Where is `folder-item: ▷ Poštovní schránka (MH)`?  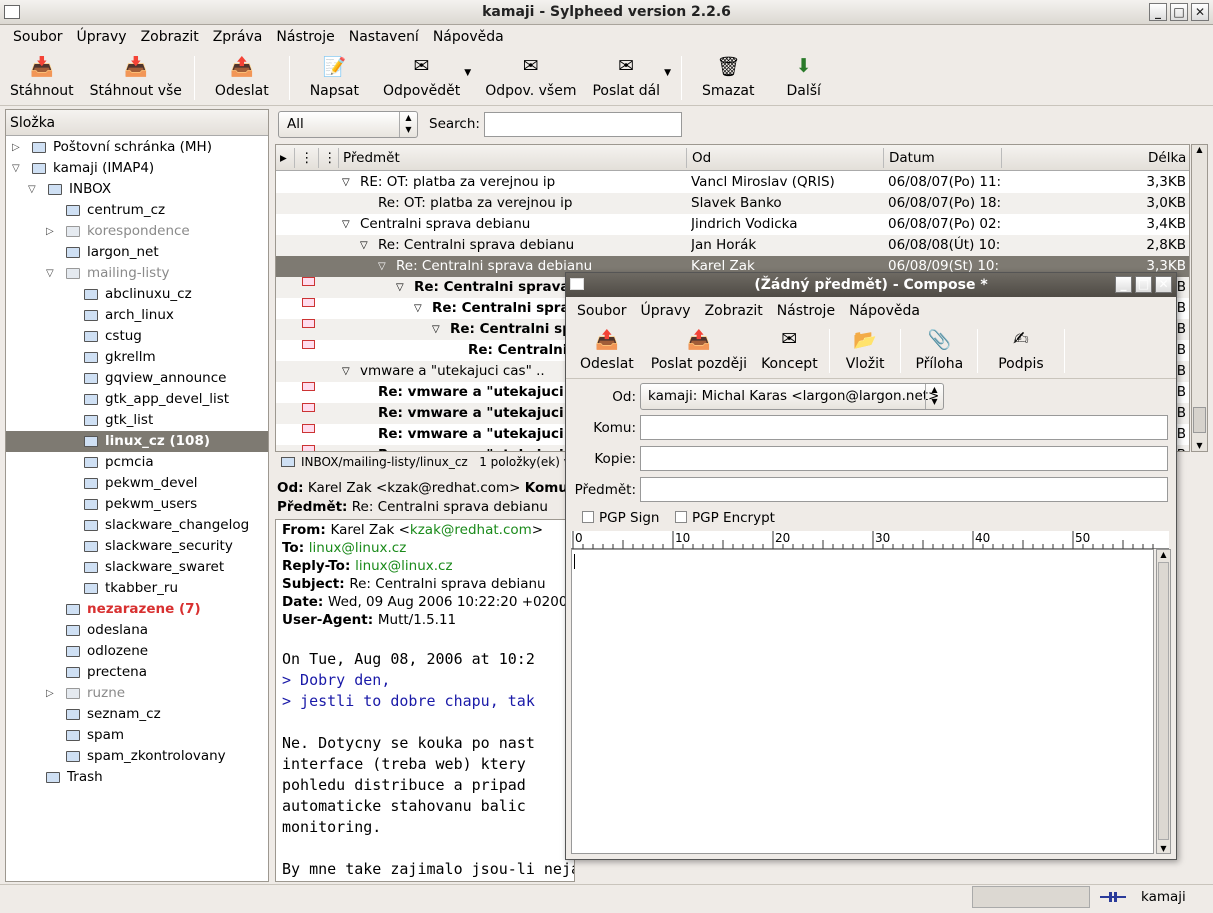 folder-item: ▷ Poštovní schránka (MH) is located at coordinates (137, 147).